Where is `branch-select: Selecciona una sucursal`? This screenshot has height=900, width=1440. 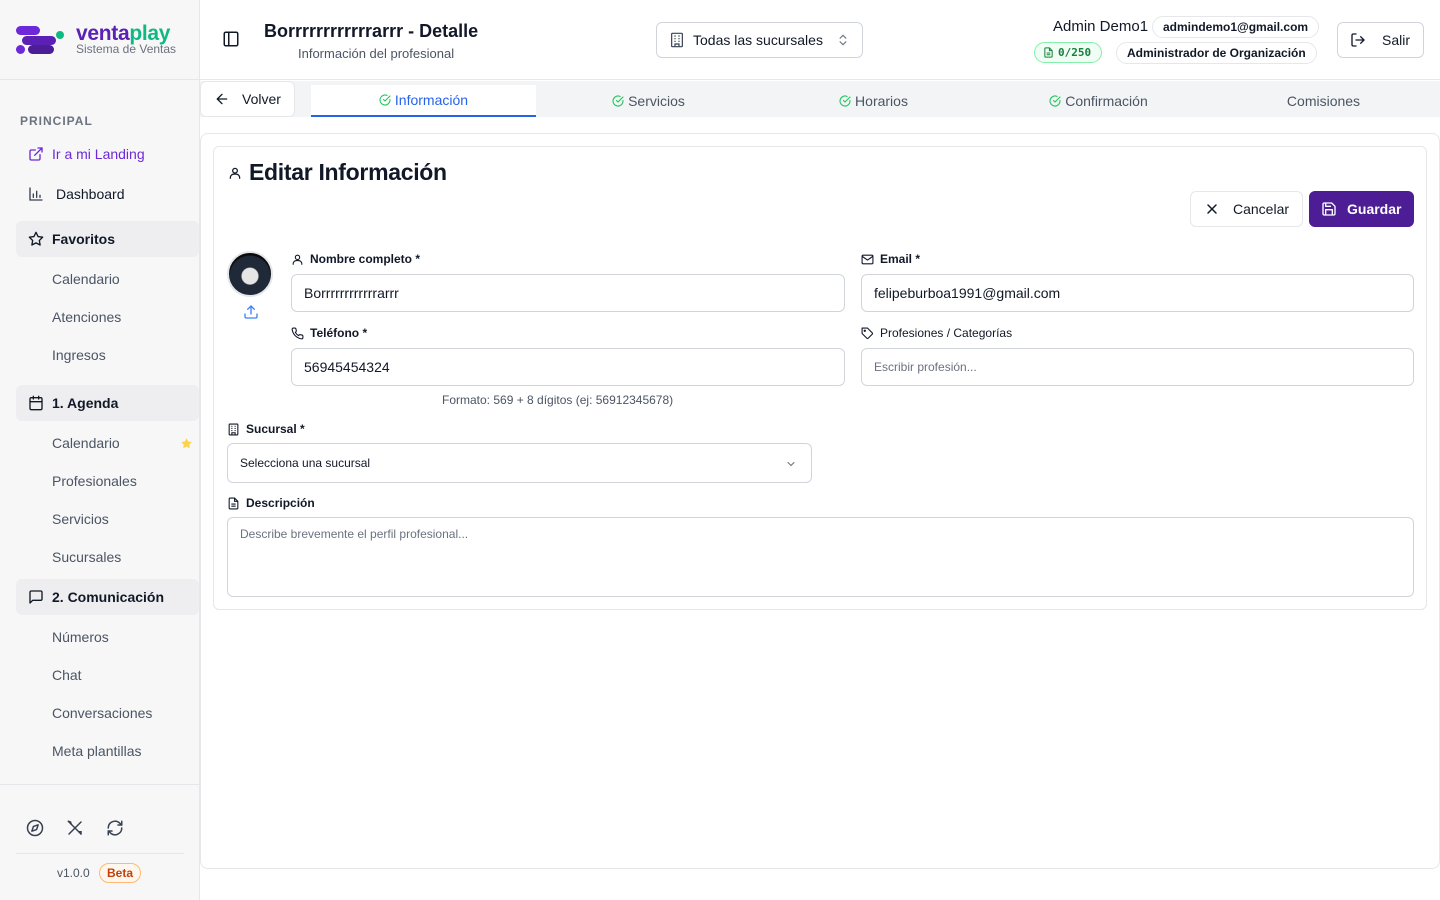 branch-select: Selecciona una sucursal is located at coordinates (519, 463).